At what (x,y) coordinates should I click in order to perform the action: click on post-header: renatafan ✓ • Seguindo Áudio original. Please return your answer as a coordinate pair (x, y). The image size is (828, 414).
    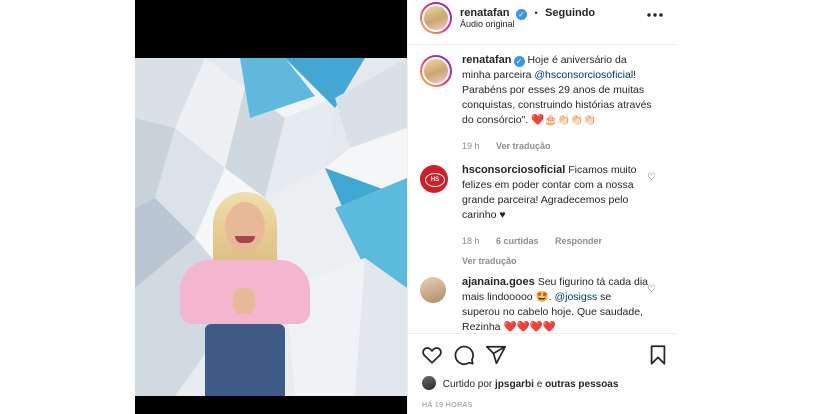
    Looking at the image, I should click on (542, 22).